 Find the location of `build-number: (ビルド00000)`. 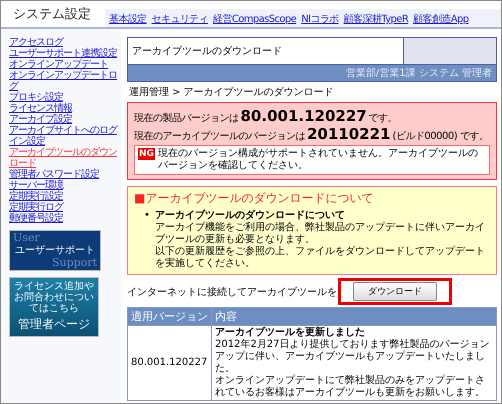

build-number: (ビルド00000) is located at coordinates (425, 136).